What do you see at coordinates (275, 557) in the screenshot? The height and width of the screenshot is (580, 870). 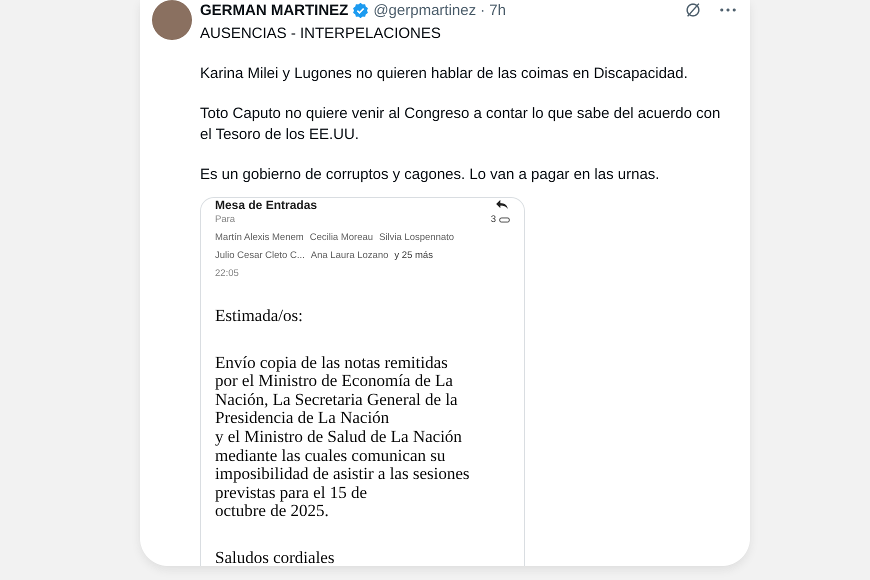 I see `email-body-text: Saludos cordiales` at bounding box center [275, 557].